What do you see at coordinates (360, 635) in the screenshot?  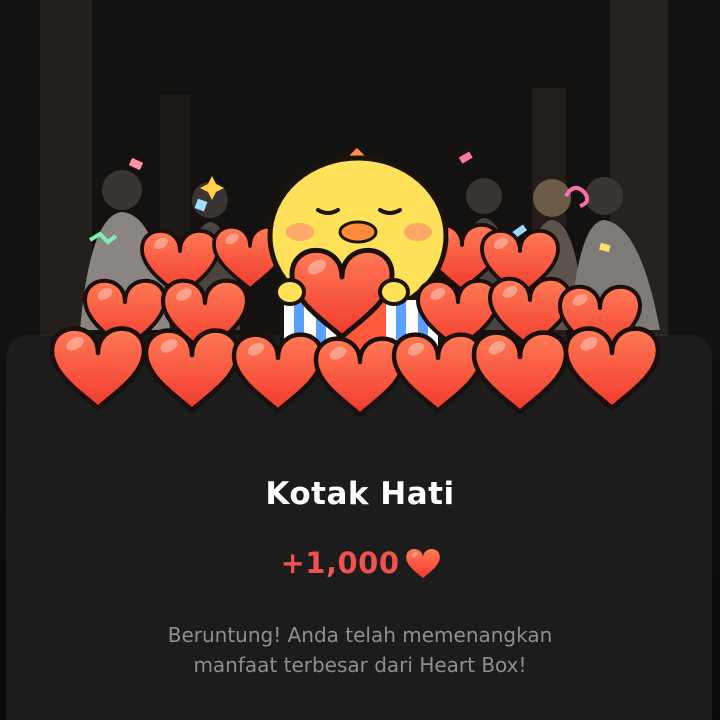 I see `reward-message-line-1: Beruntung! Anda telah memenangkan` at bounding box center [360, 635].